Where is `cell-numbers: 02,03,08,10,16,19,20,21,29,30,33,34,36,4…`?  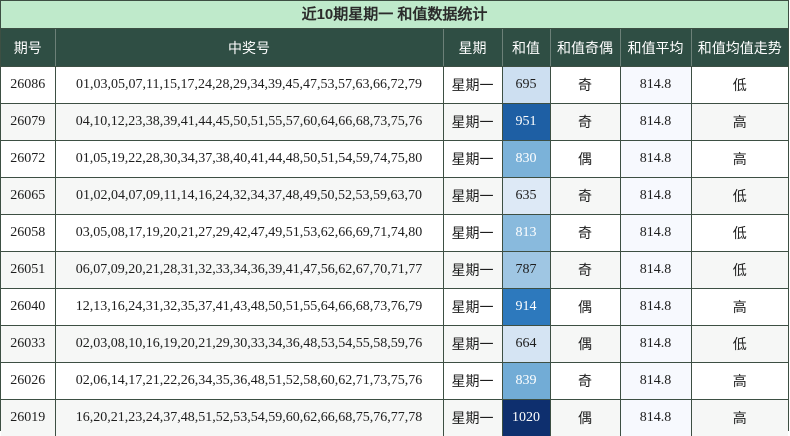 cell-numbers: 02,03,08,10,16,19,20,21,29,30,33,34,36,4… is located at coordinates (249, 344).